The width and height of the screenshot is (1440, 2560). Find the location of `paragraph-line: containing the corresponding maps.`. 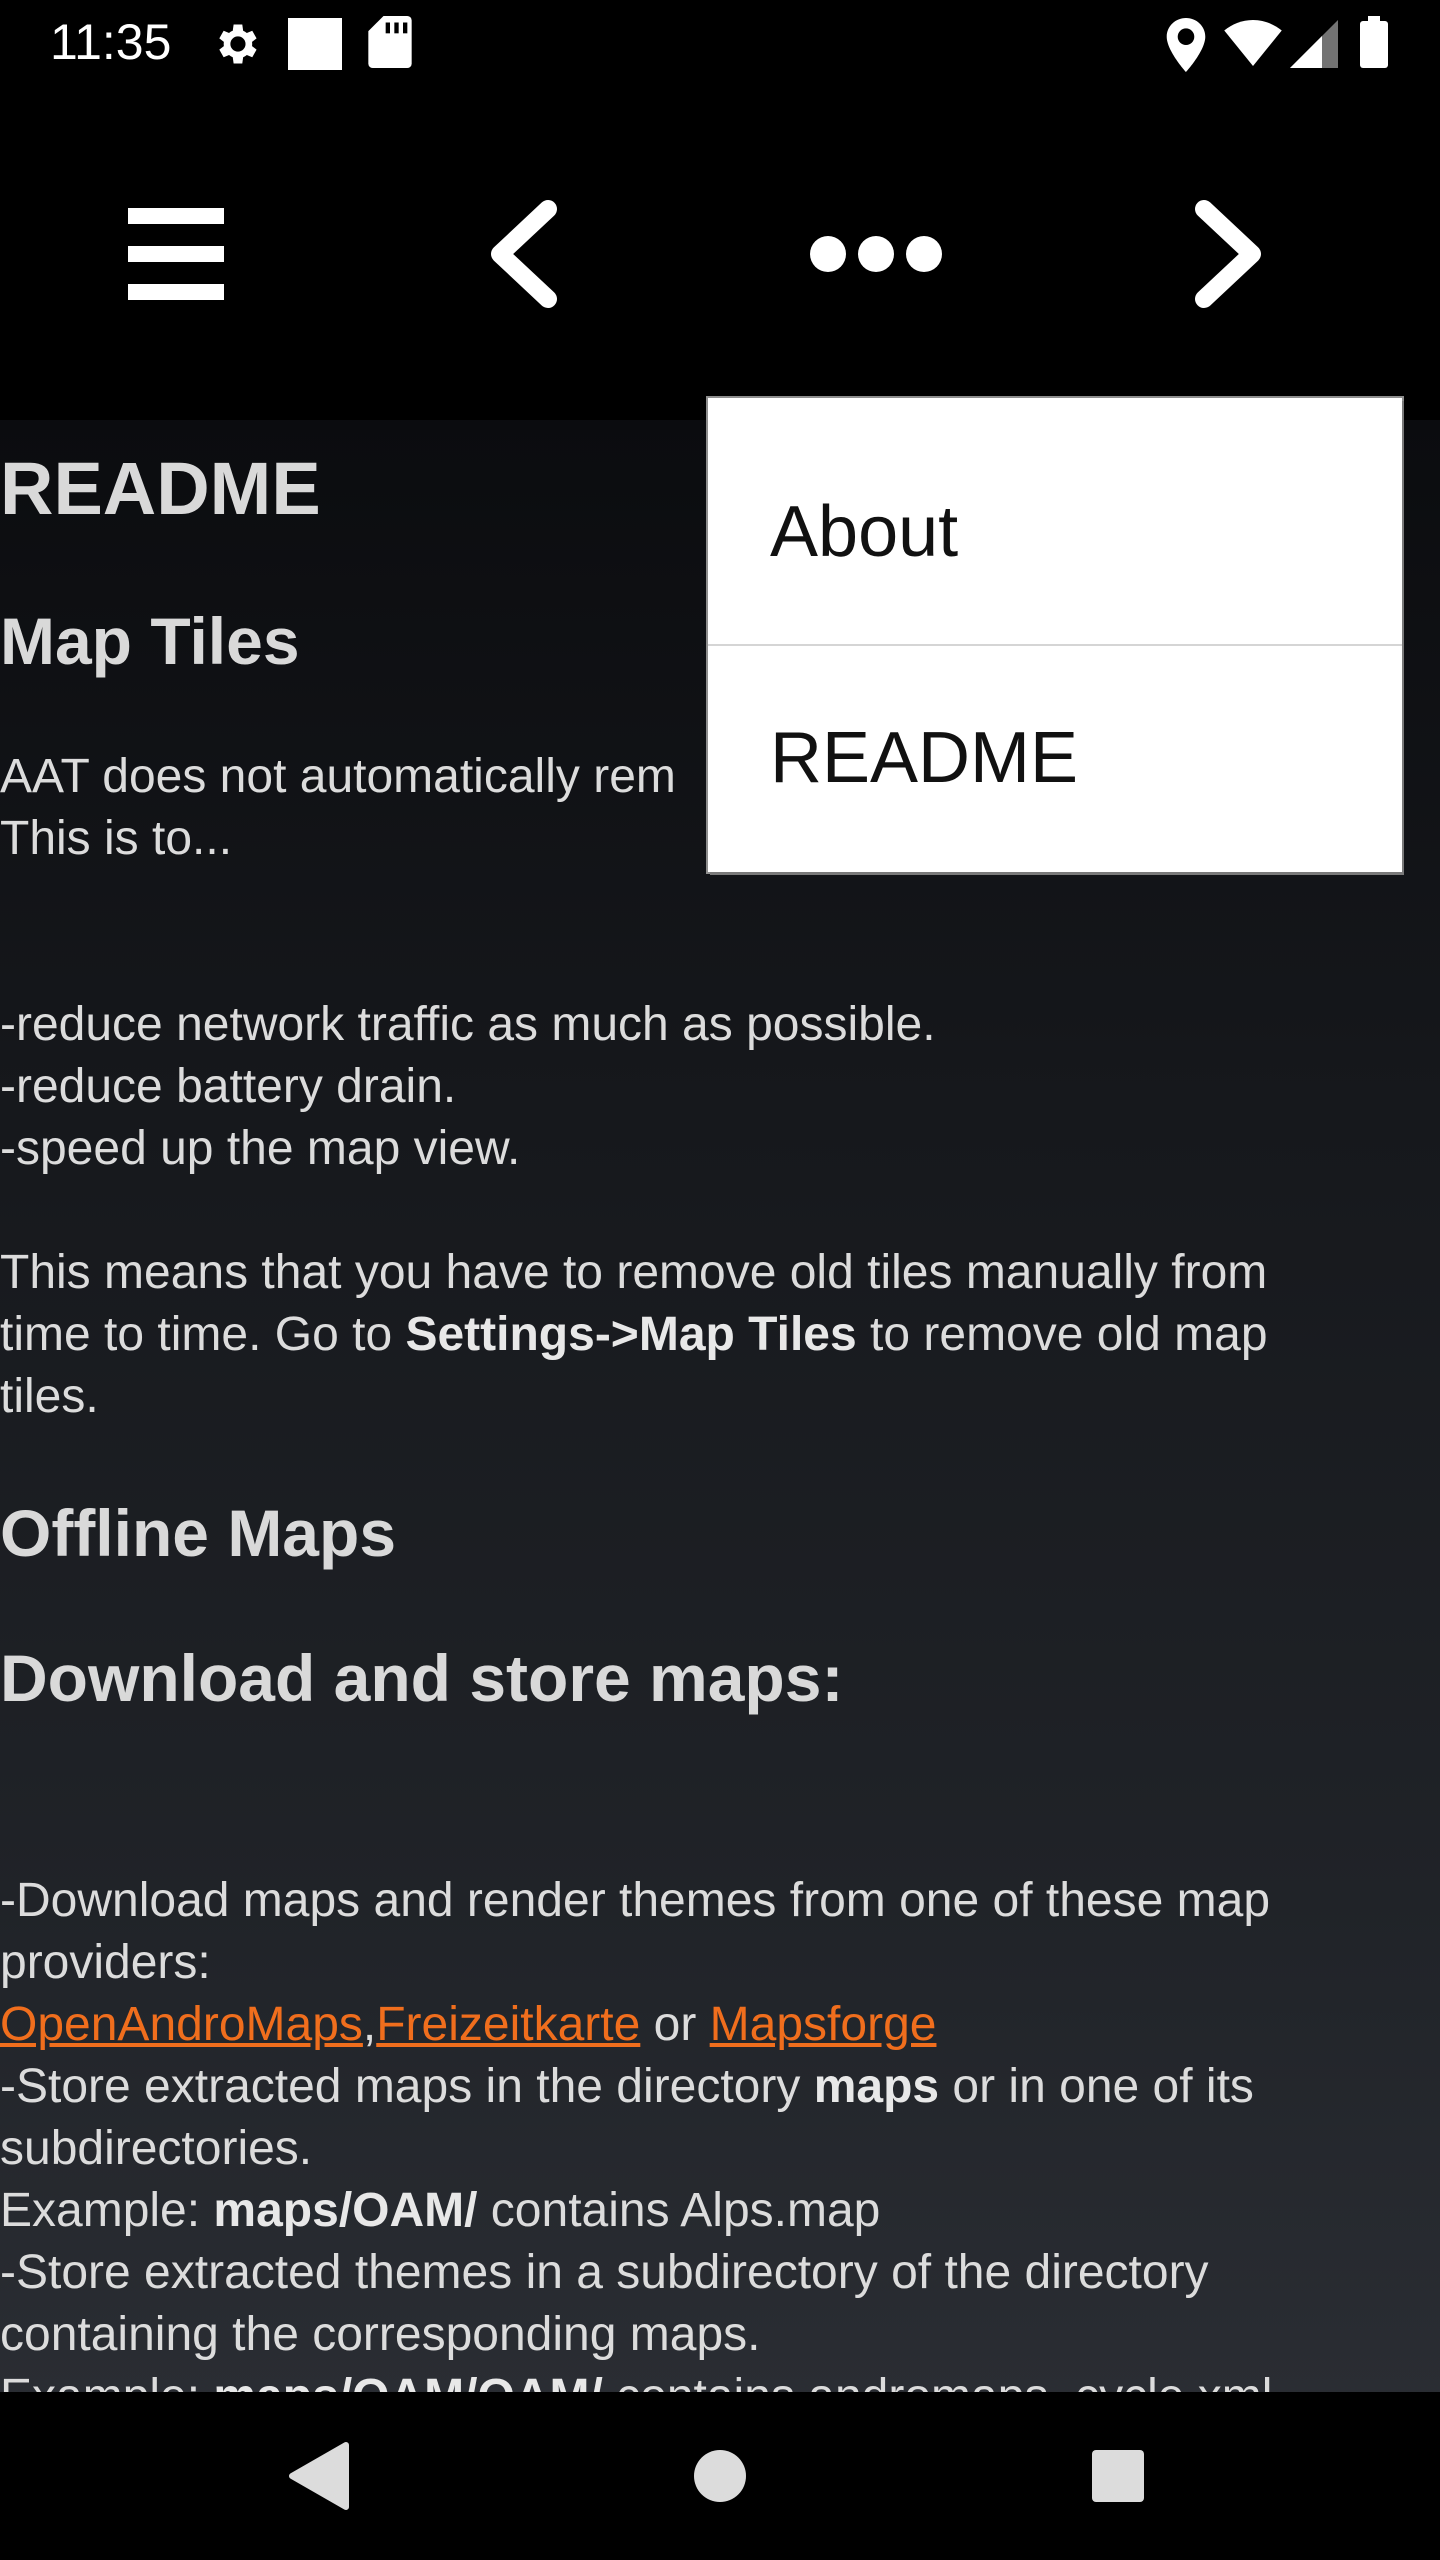

paragraph-line: containing the corresponding maps. is located at coordinates (380, 2334).